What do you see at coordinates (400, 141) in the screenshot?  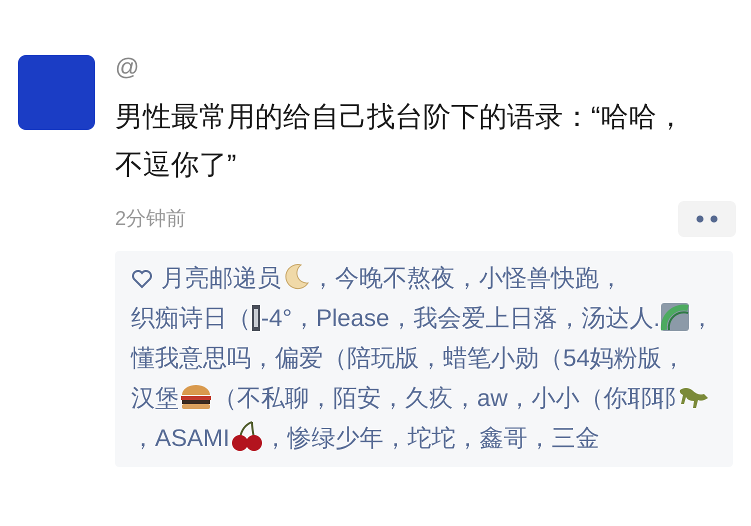 I see `post-text: 男性最常用的给自己找台阶下的语录：“哈哈，不逗你了”` at bounding box center [400, 141].